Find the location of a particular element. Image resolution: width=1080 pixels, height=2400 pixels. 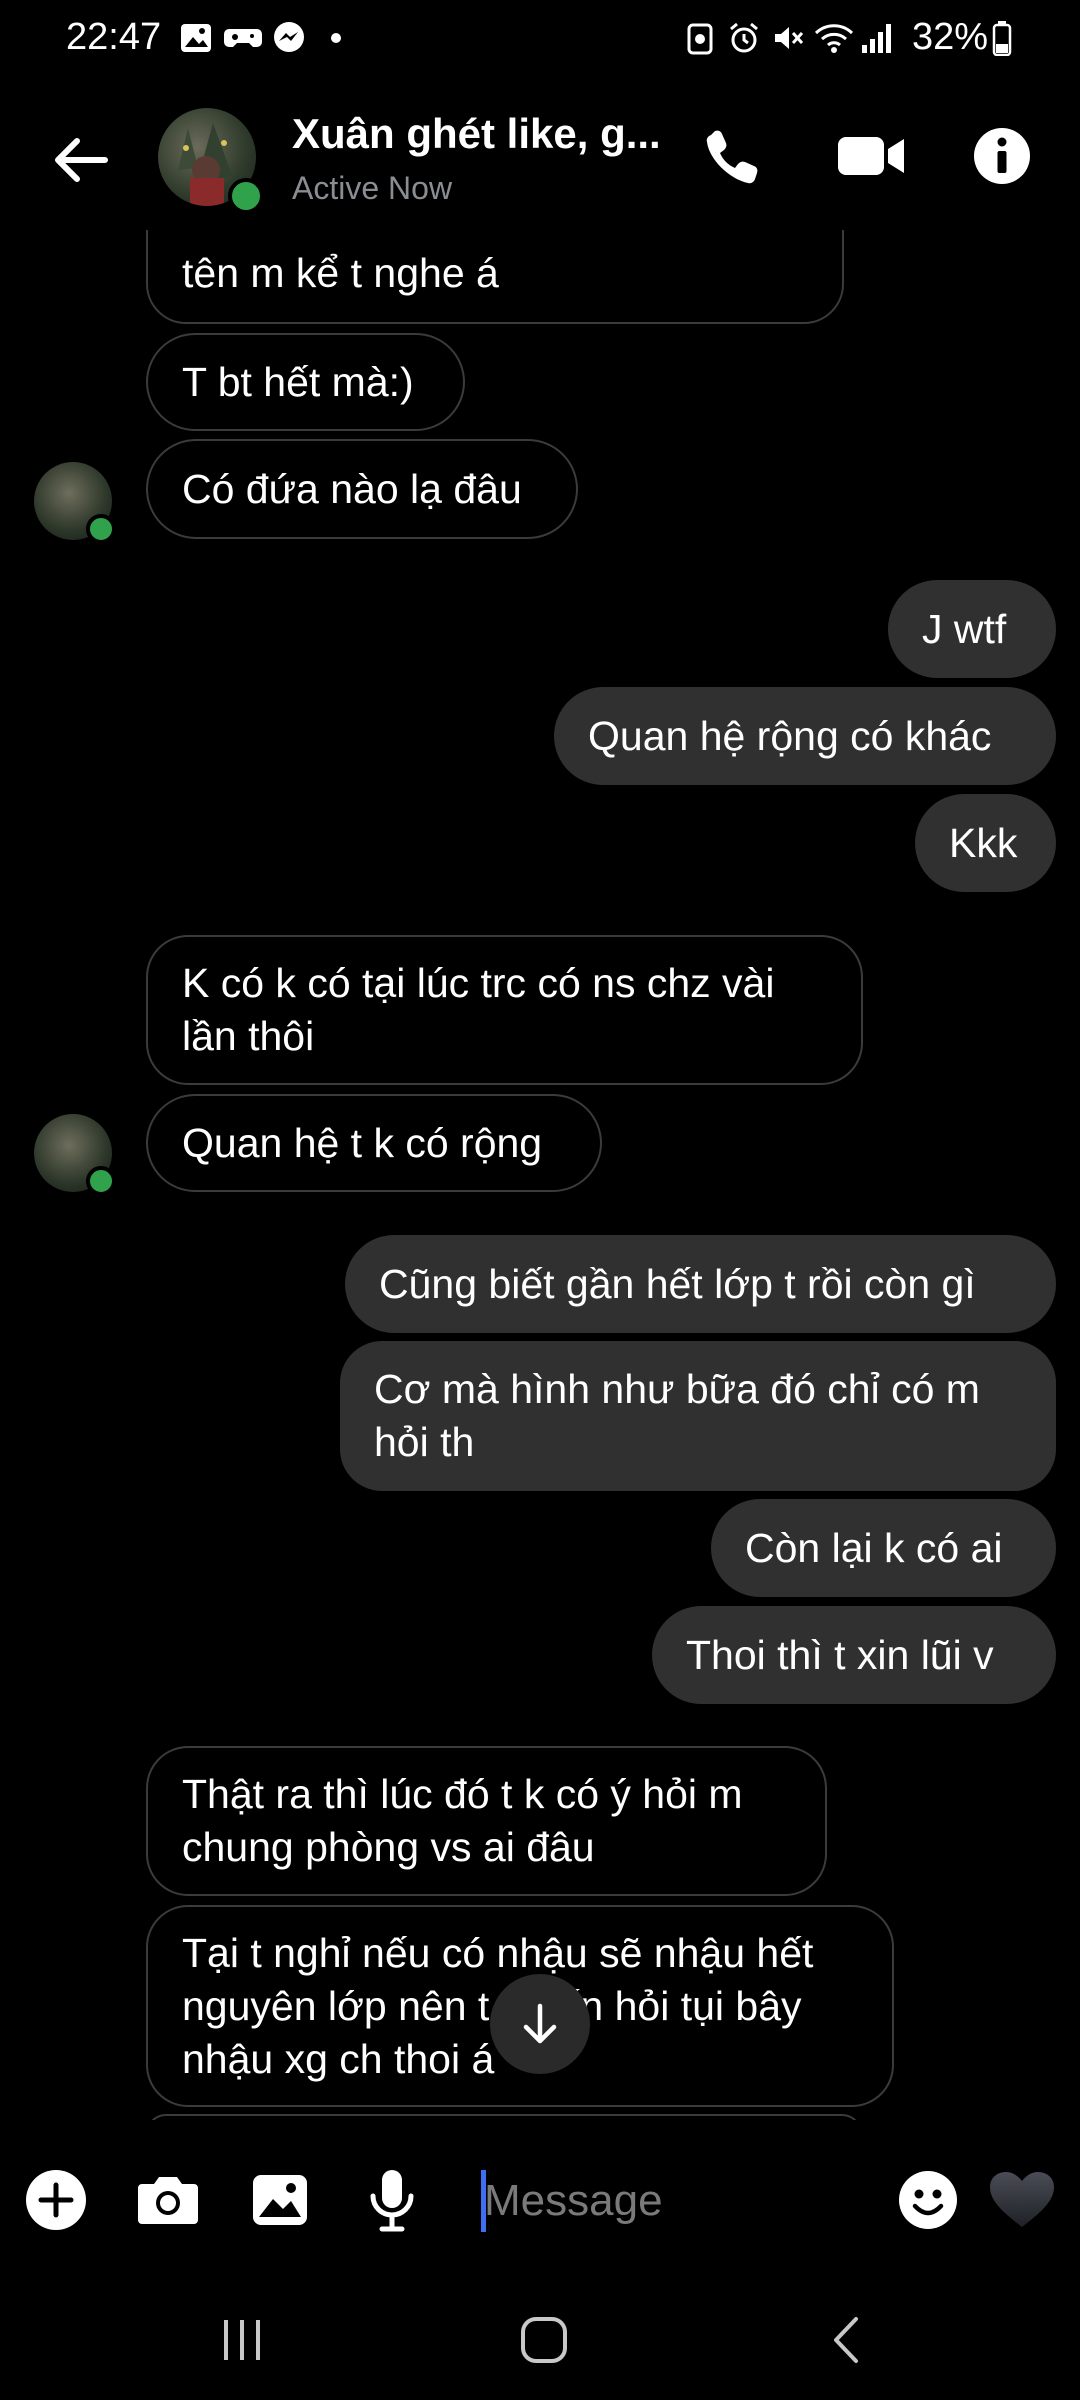

message-bubble-sent: Thoi thì t xin lũi v is located at coordinates (854, 1655).